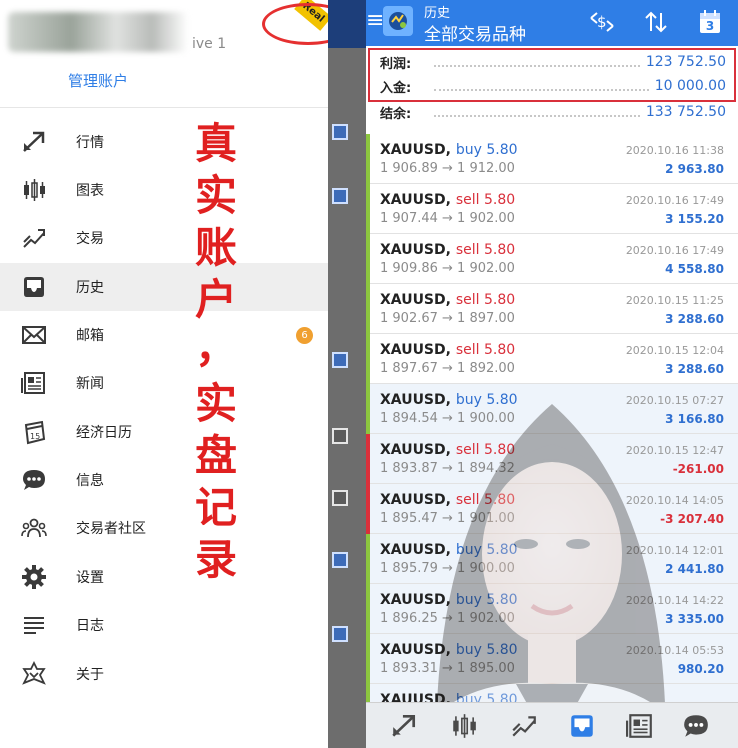 This screenshot has height=748, width=738. What do you see at coordinates (685, 62) in the screenshot?
I see `profit-value: 123 752.50` at bounding box center [685, 62].